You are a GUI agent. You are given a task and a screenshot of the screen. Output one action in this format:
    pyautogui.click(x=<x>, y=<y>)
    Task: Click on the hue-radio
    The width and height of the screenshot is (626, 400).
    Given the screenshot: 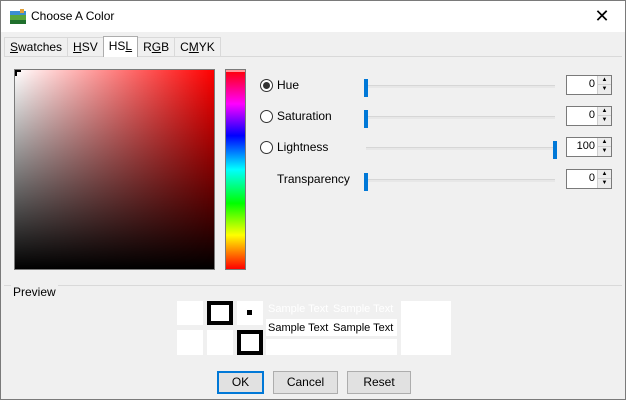 What is the action you would take?
    pyautogui.click(x=266, y=85)
    